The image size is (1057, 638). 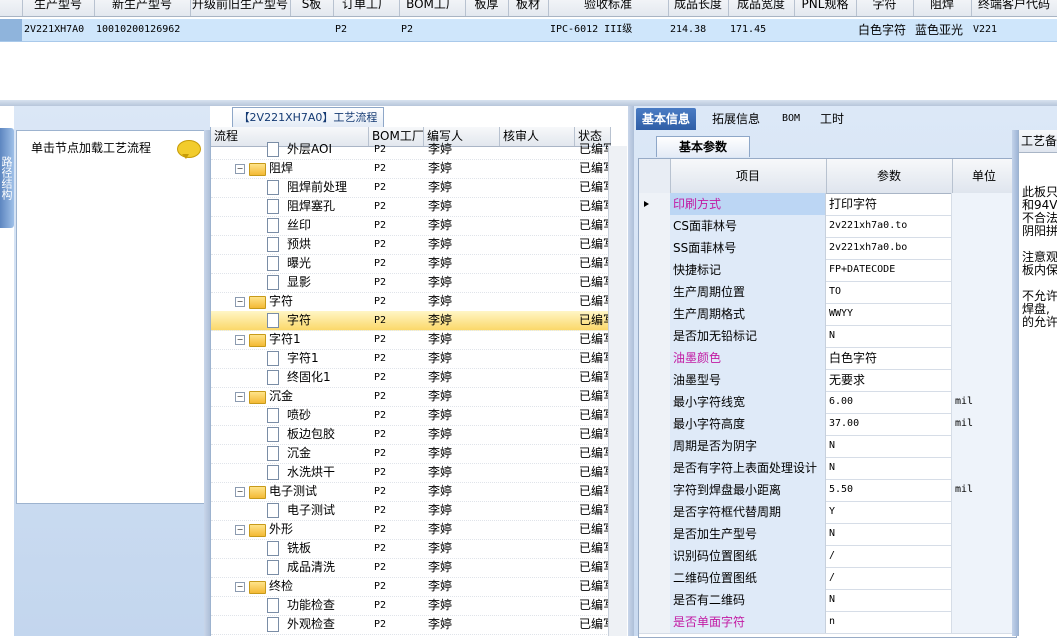 I want to click on param-row: 是否单面字符 n, so click(x=827, y=622).